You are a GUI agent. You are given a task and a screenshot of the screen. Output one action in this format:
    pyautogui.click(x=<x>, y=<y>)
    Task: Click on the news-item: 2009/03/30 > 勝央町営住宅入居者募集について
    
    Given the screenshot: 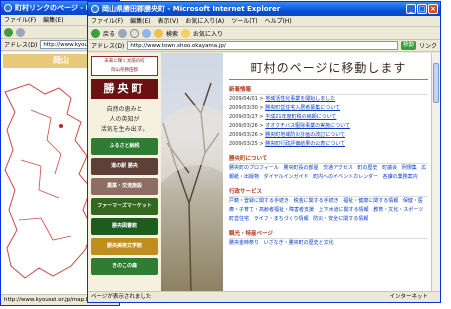 What is the action you would take?
    pyautogui.click(x=328, y=108)
    